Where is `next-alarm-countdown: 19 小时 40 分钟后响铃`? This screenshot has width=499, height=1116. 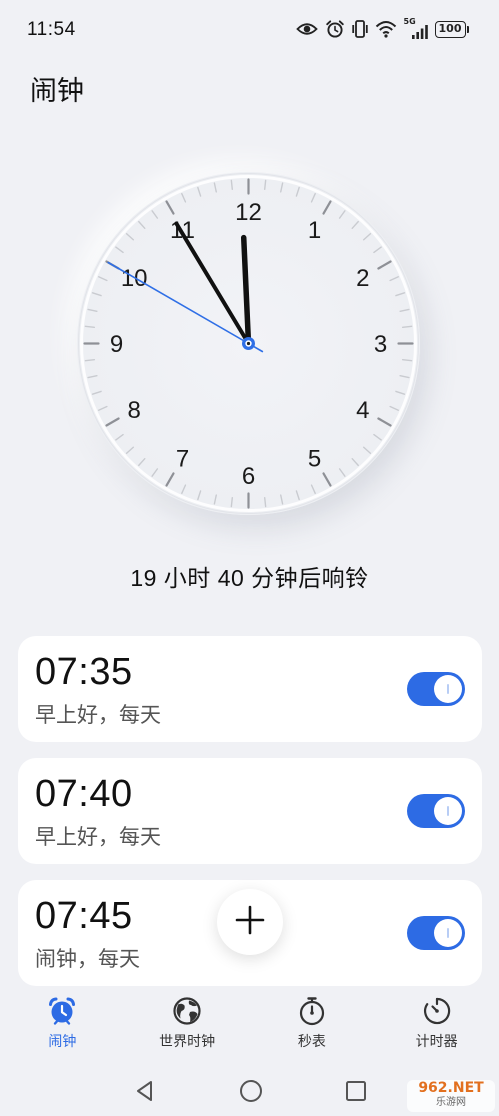 next-alarm-countdown: 19 小时 40 分钟后响铃 is located at coordinates (249, 578).